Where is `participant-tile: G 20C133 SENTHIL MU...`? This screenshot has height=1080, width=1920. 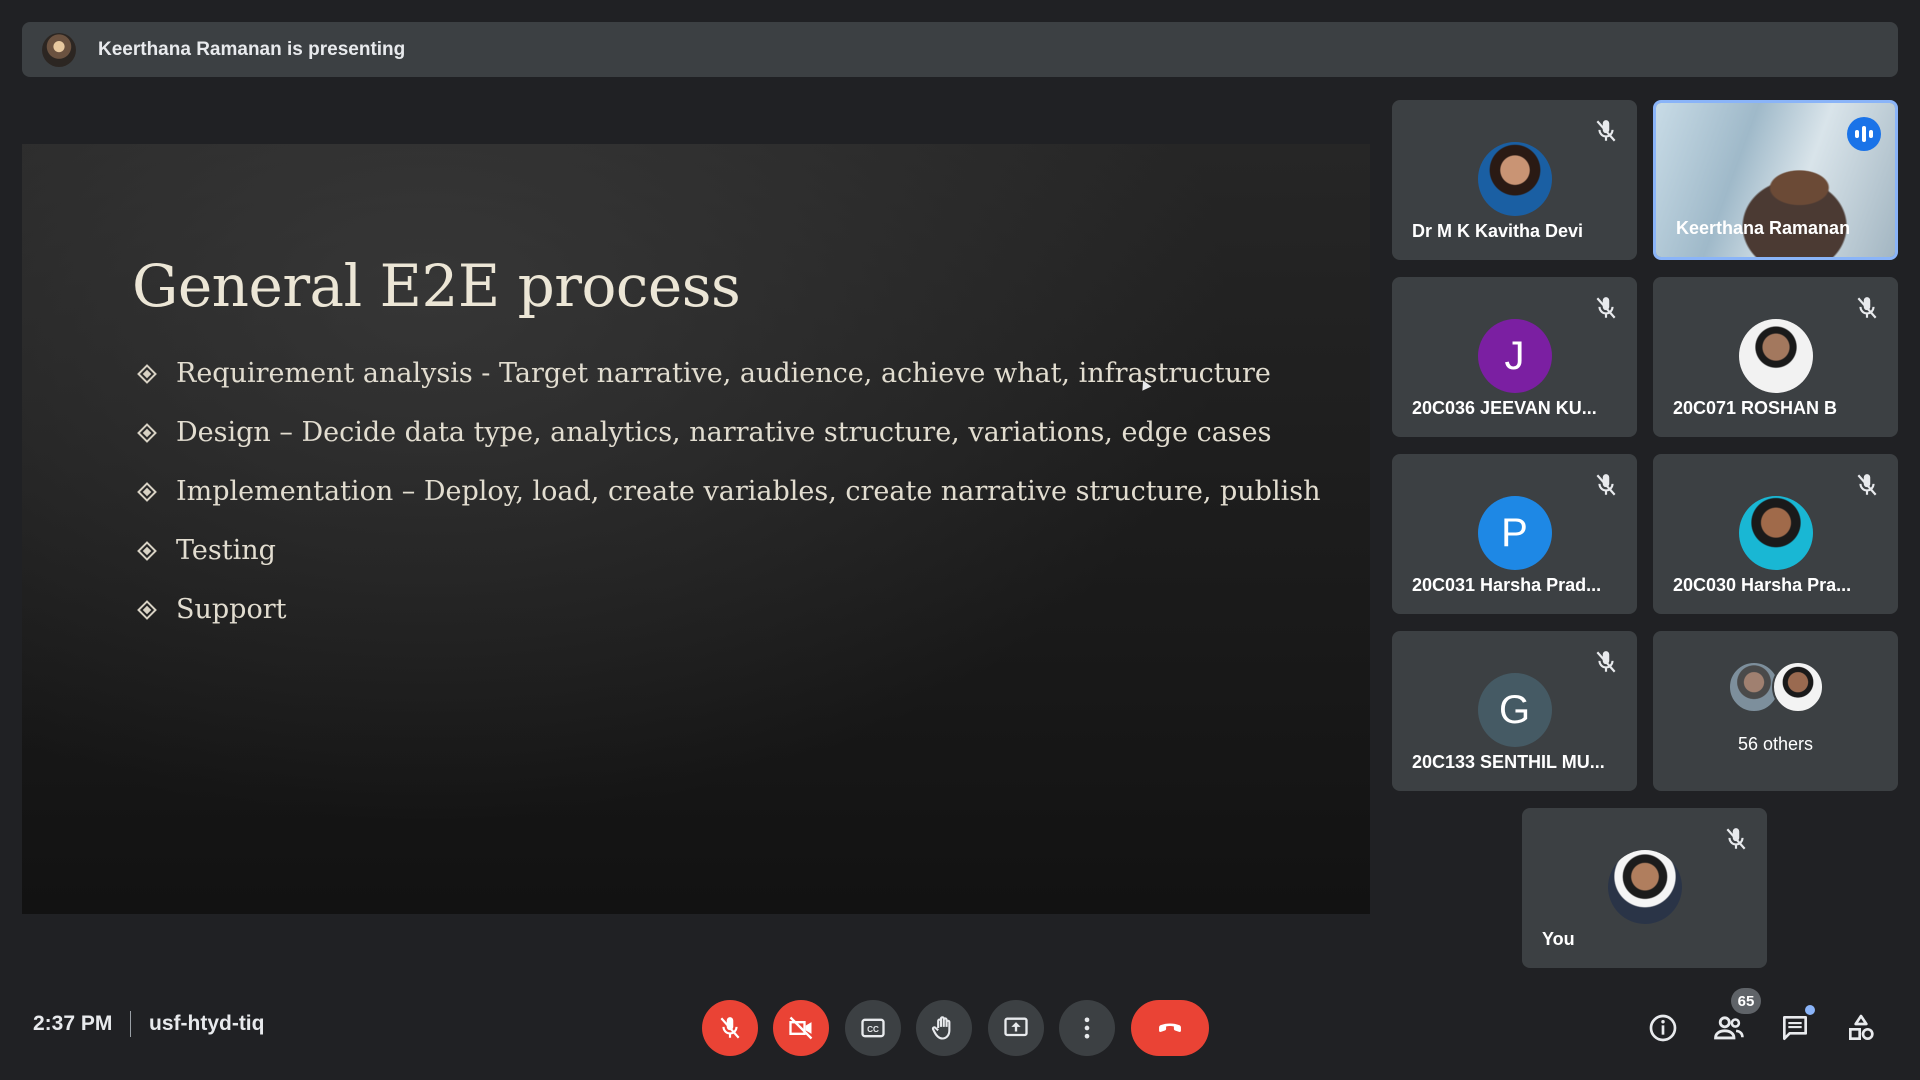 participant-tile: G 20C133 SENTHIL MU... is located at coordinates (1514, 711).